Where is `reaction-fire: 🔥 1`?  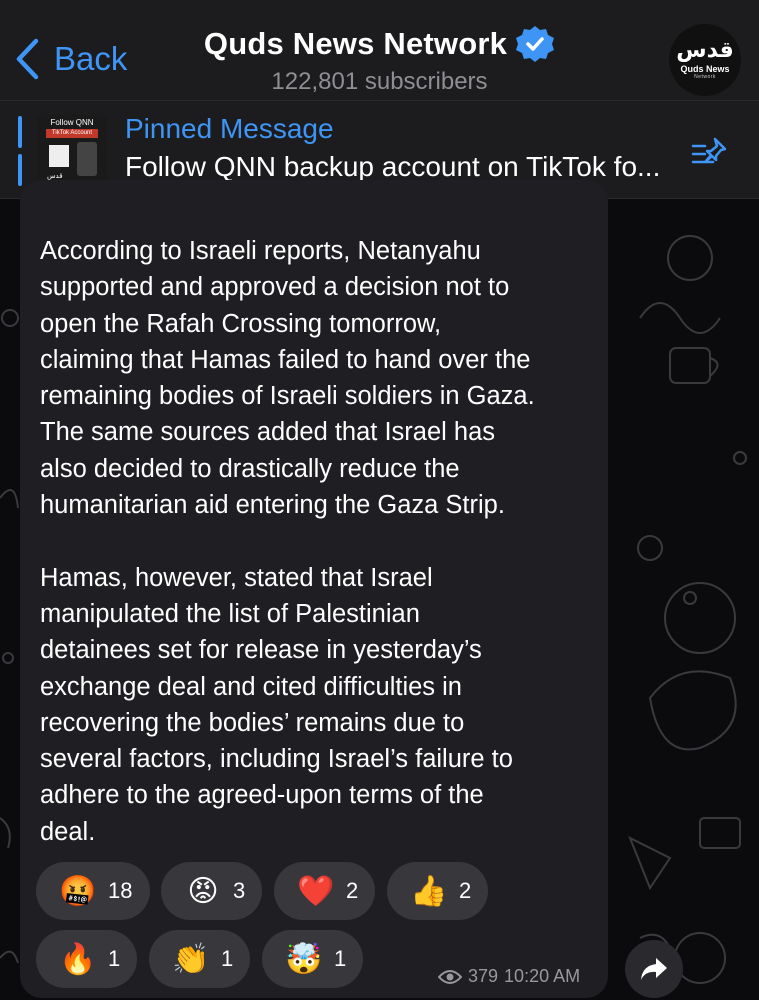
reaction-fire: 🔥 1 is located at coordinates (86, 959).